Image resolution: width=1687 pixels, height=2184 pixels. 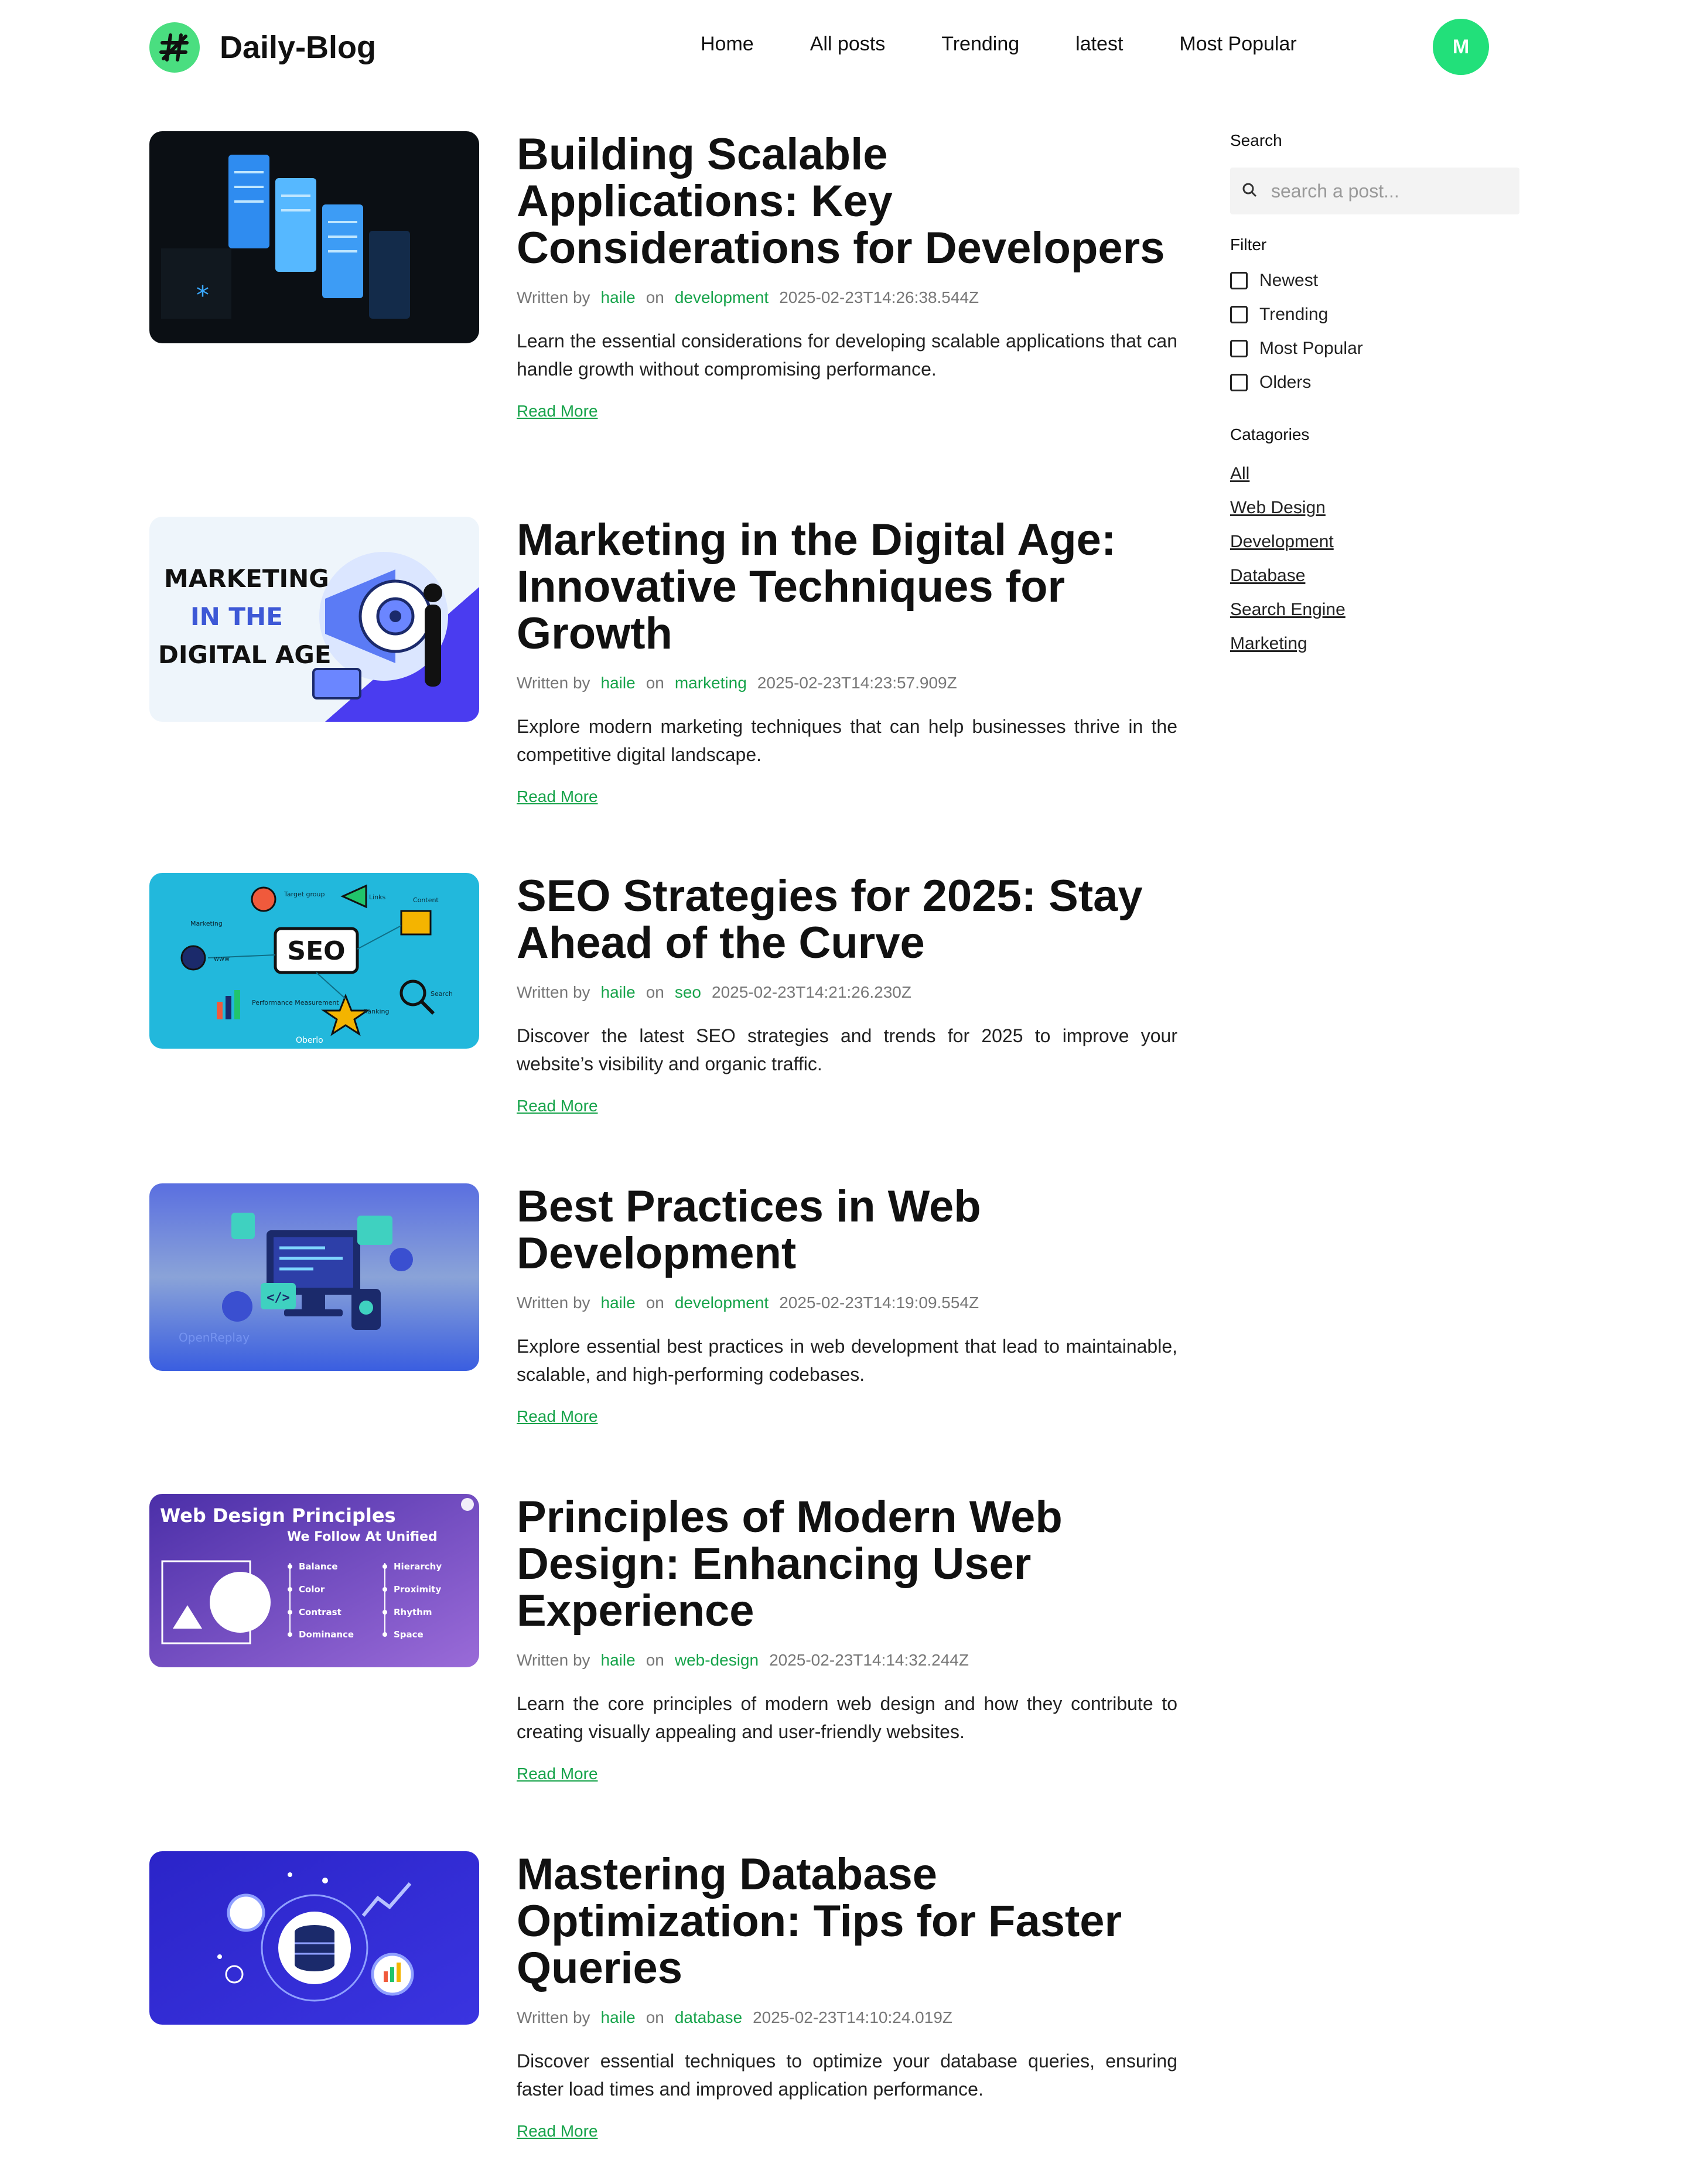 I want to click on post-date: 2025-02-23T14:19:09.554Z, so click(x=879, y=1303).